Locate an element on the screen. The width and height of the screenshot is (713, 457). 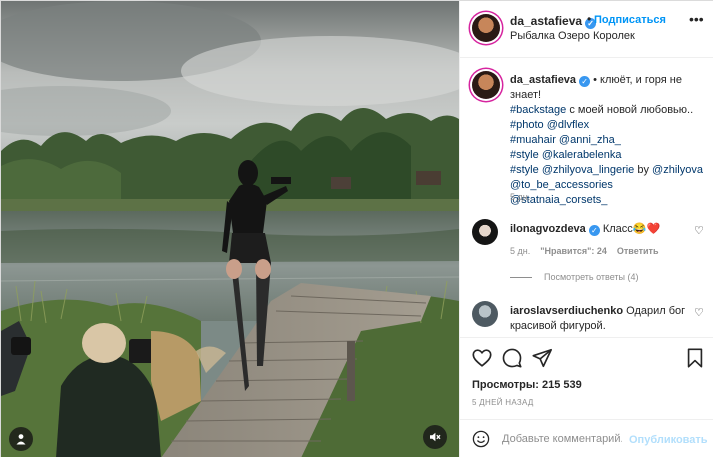
like-heart-icon is located at coordinates (482, 358).